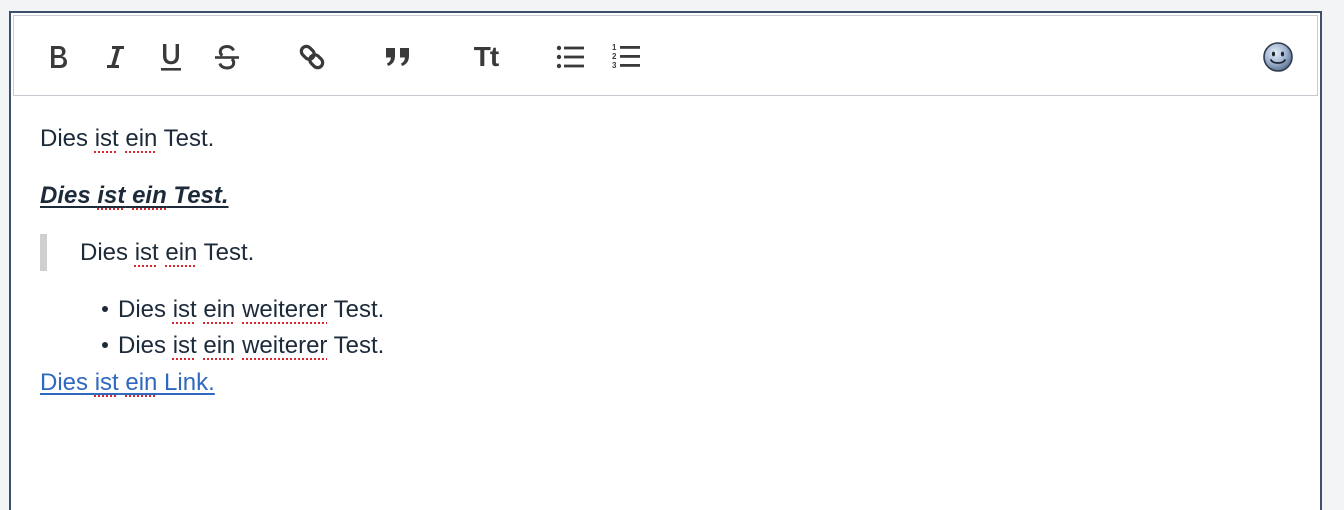 This screenshot has width=1344, height=510. I want to click on underline-button, so click(171, 57).